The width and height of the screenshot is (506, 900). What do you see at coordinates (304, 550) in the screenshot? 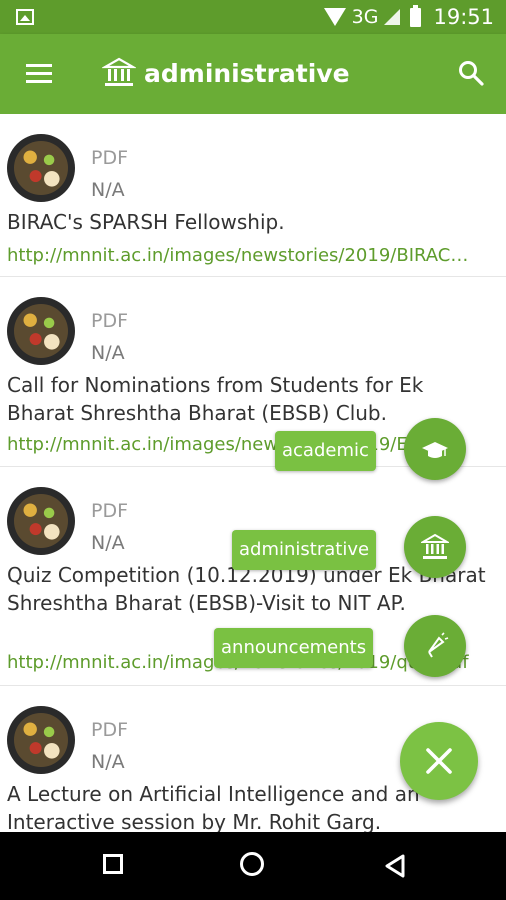
I see `administrative-label: administrative` at bounding box center [304, 550].